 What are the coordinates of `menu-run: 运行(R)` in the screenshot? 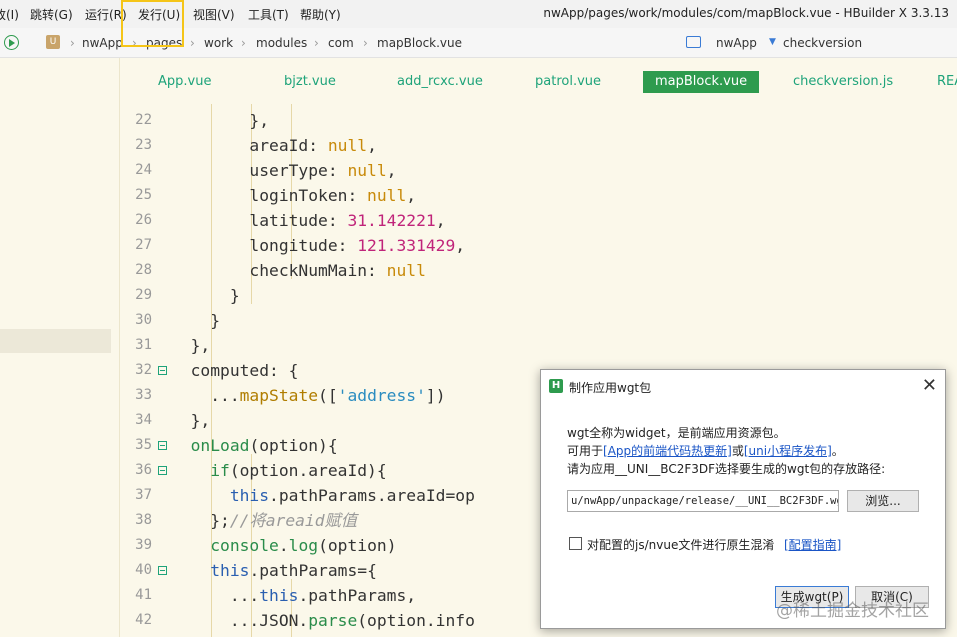 It's located at (106, 14).